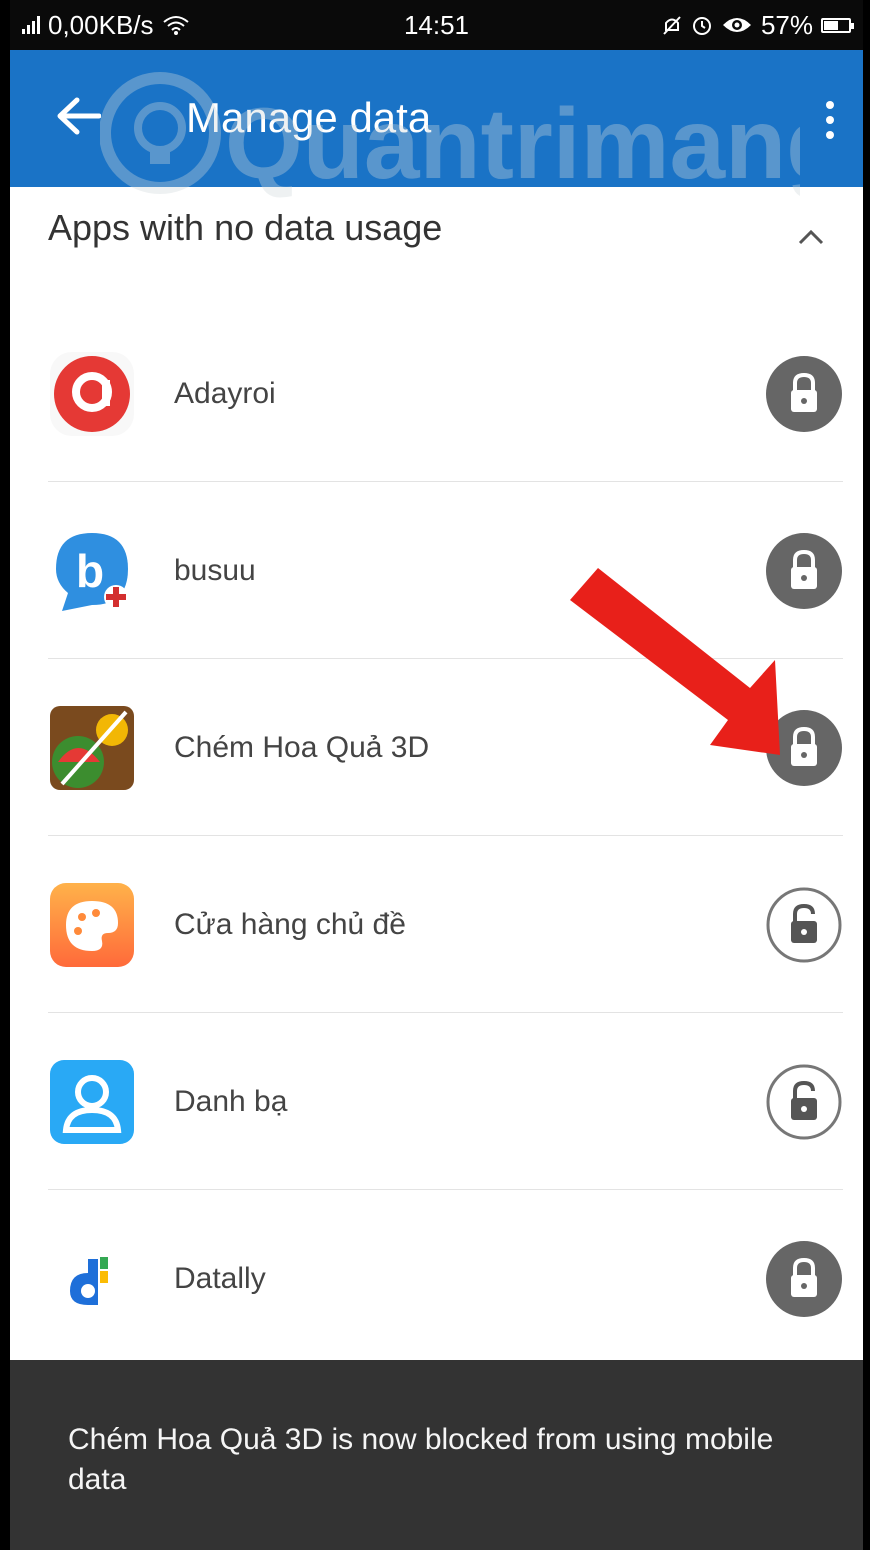 The image size is (870, 1550). What do you see at coordinates (436, 25) in the screenshot?
I see `status-bar: 0,00KB/s 14:51 57%` at bounding box center [436, 25].